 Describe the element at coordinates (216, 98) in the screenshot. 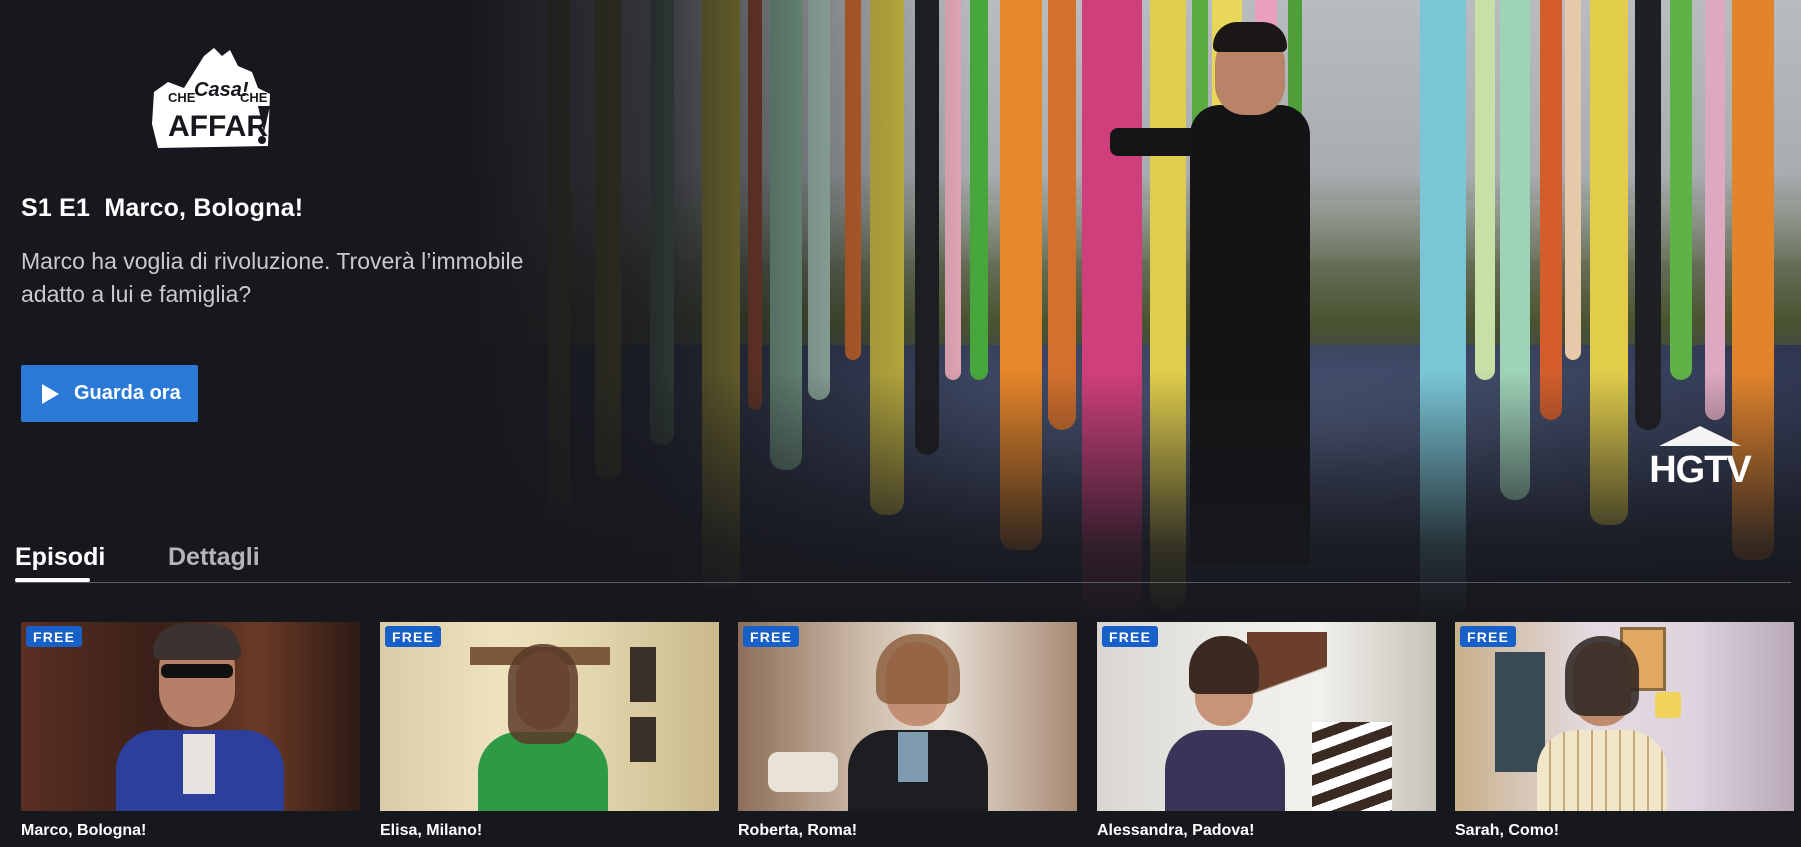

I see `show-logo: CHE Casa! CHE AFFARE` at that location.